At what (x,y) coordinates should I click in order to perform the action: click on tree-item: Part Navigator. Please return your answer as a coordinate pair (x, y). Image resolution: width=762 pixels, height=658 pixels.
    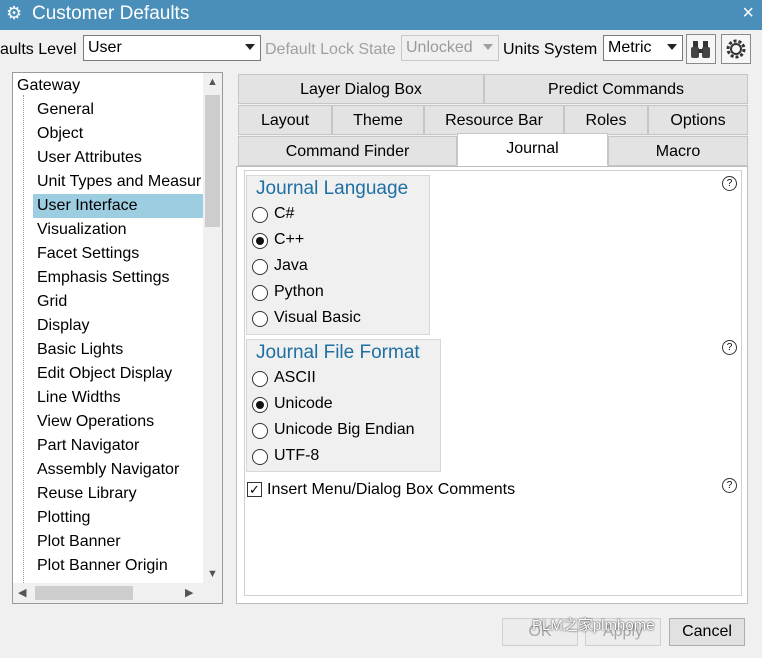
    Looking at the image, I should click on (118, 446).